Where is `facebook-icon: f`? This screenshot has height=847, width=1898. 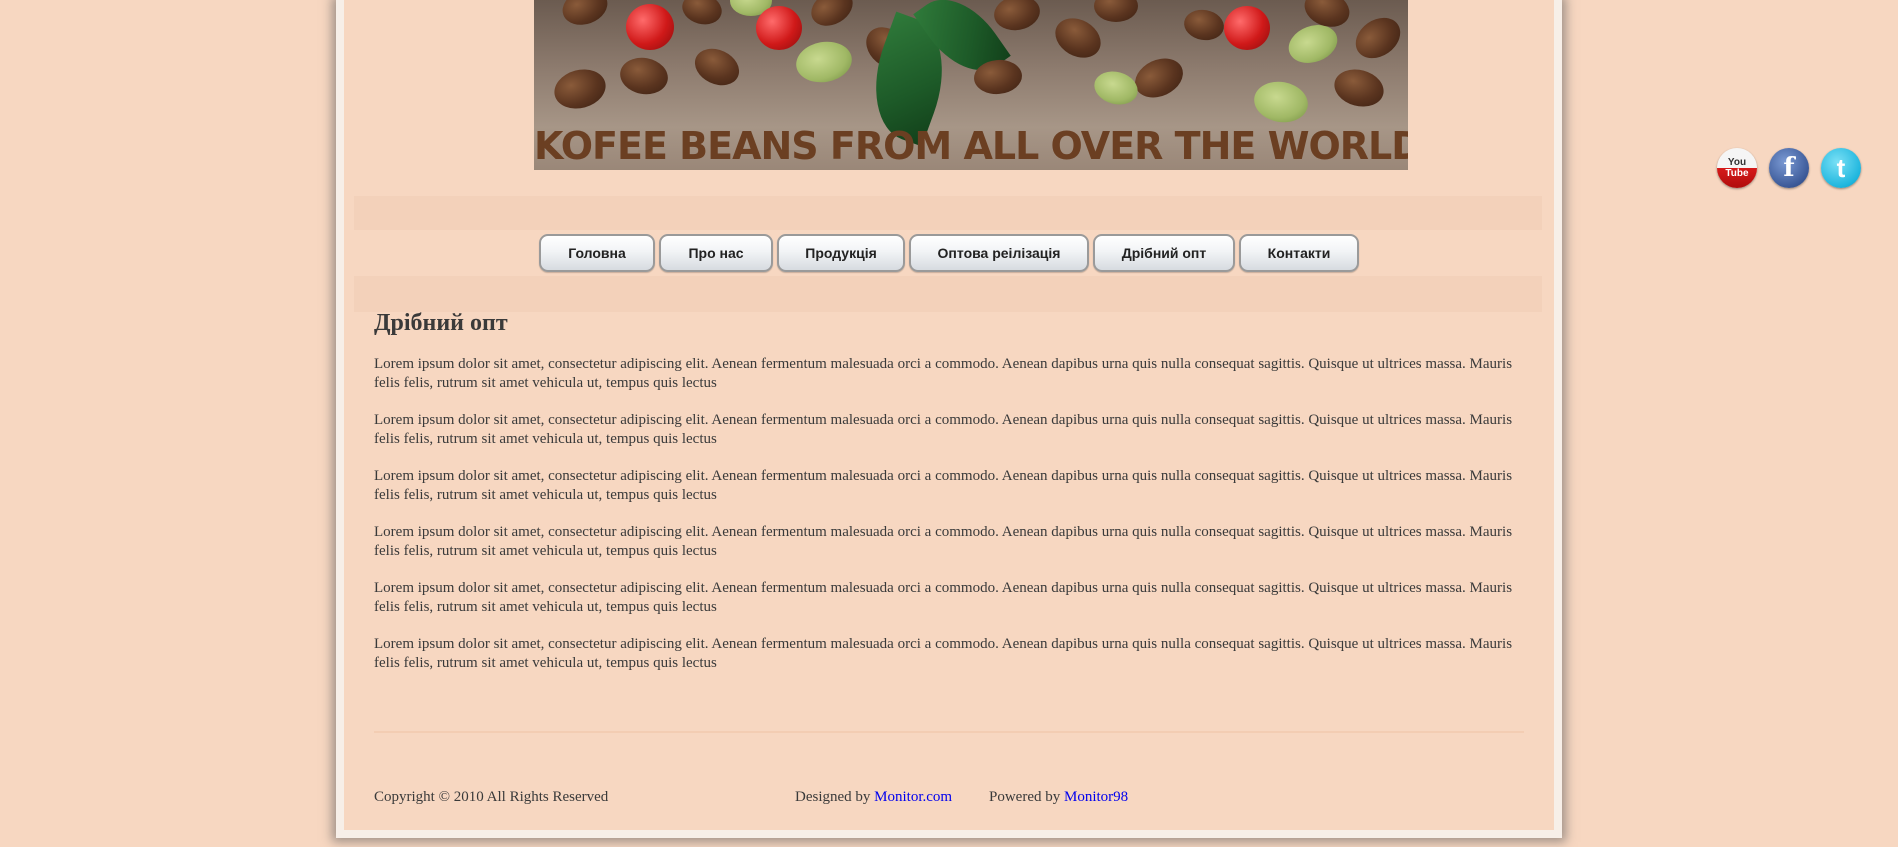
facebook-icon: f is located at coordinates (1789, 168).